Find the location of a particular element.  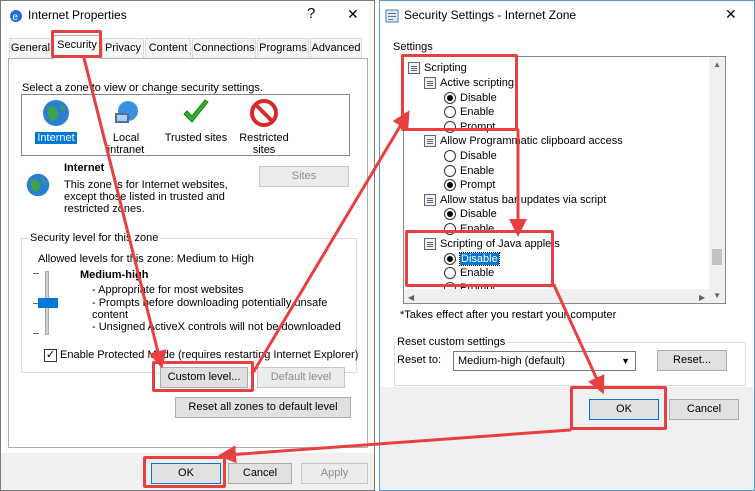

scrollbar-thumb is located at coordinates (717, 257).